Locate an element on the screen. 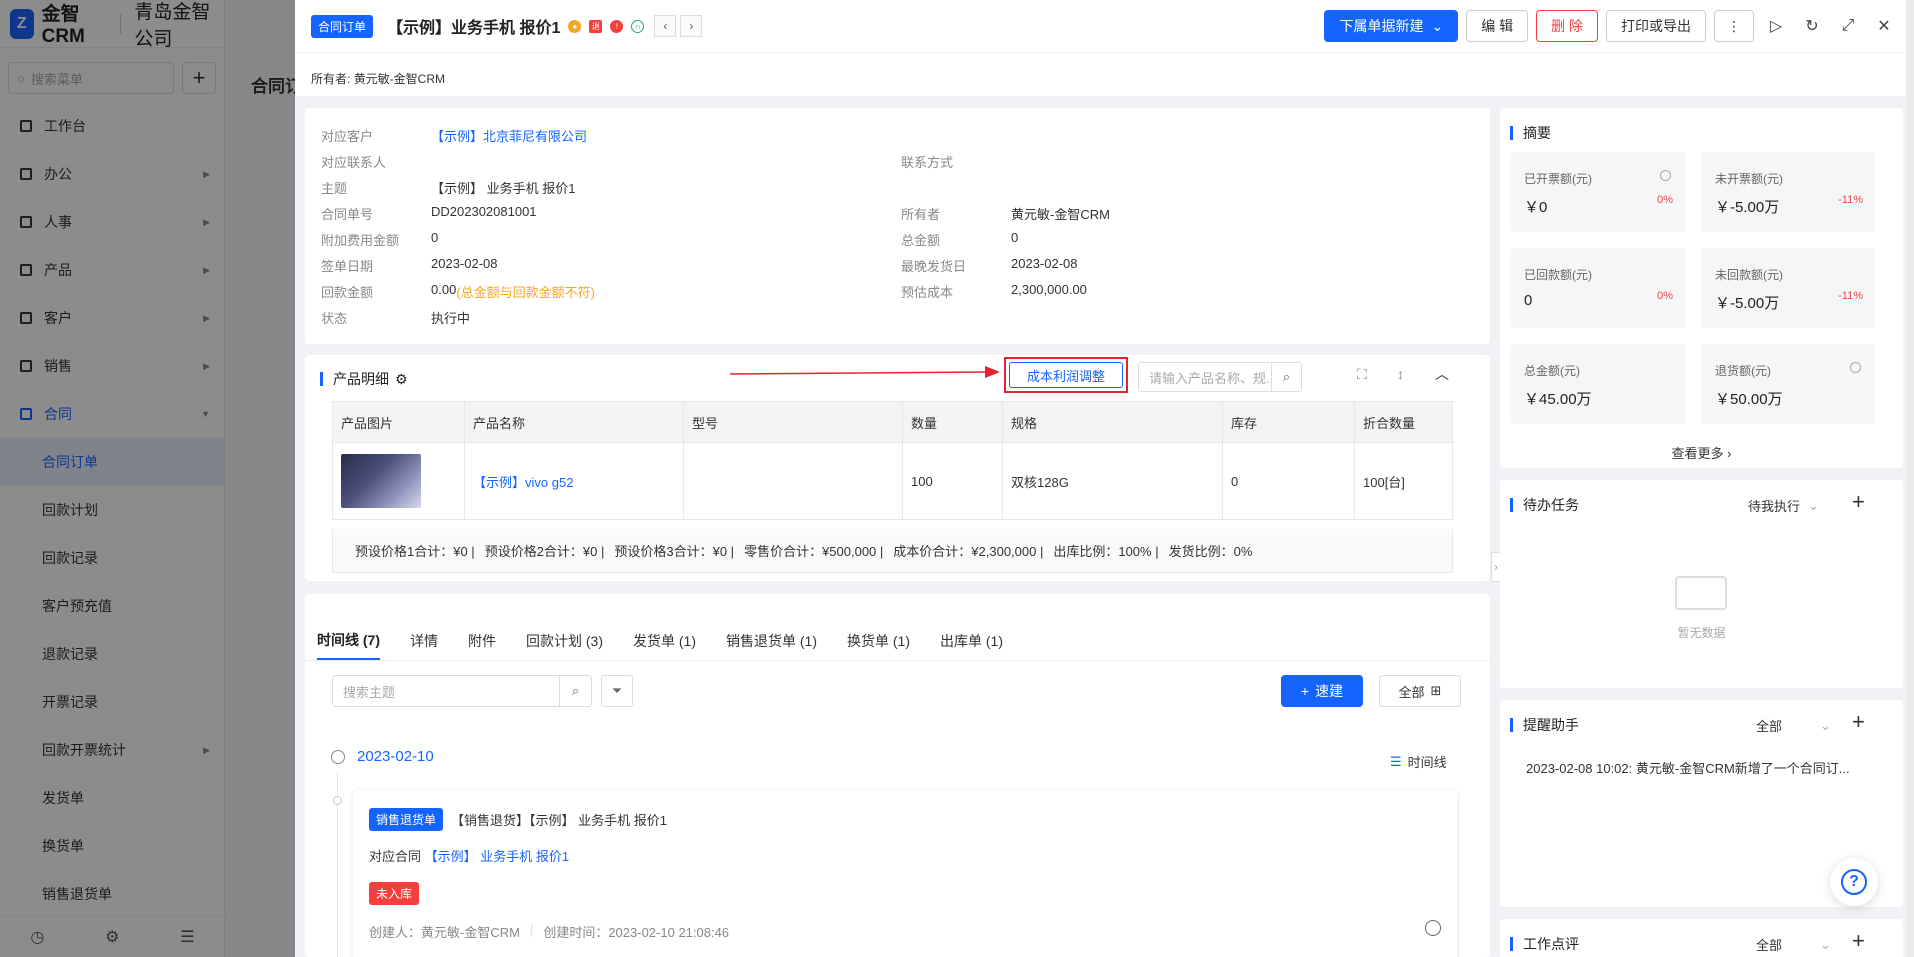  play-icon: ▷ is located at coordinates (1776, 26).